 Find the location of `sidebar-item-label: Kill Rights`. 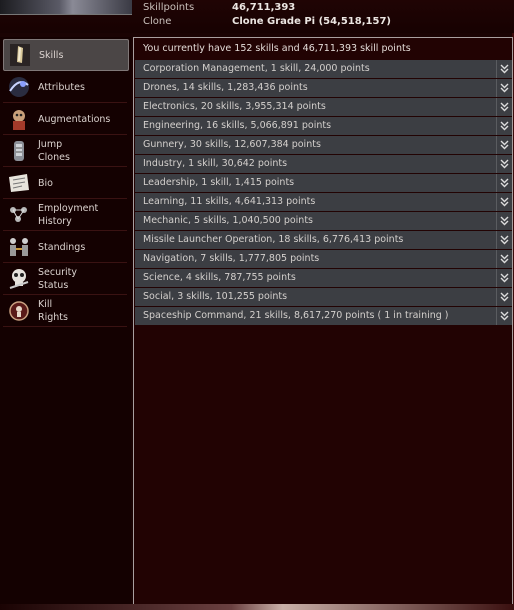

sidebar-item-label: Kill Rights is located at coordinates (53, 311).